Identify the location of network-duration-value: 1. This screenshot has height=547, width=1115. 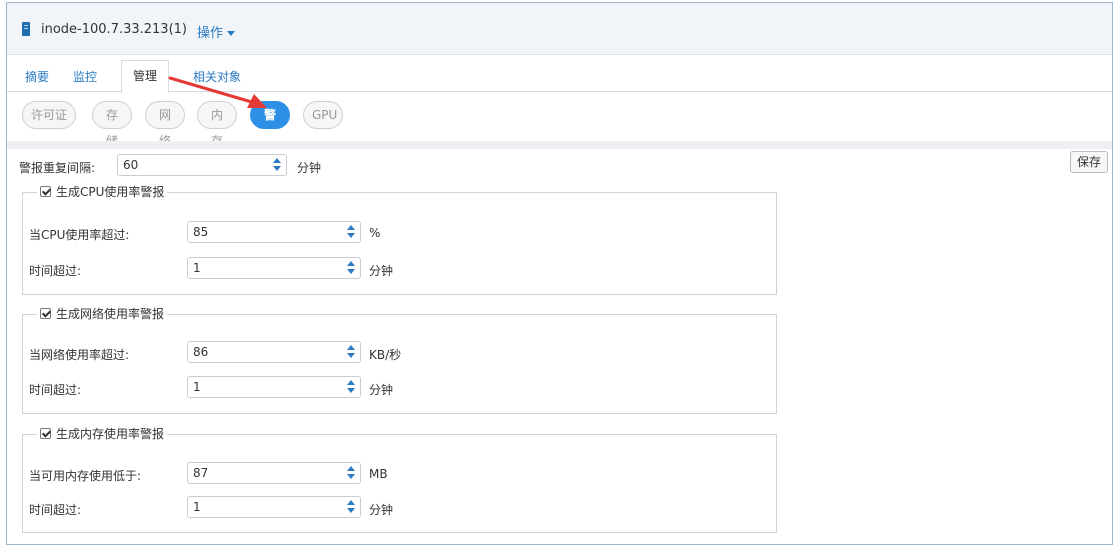
(197, 387).